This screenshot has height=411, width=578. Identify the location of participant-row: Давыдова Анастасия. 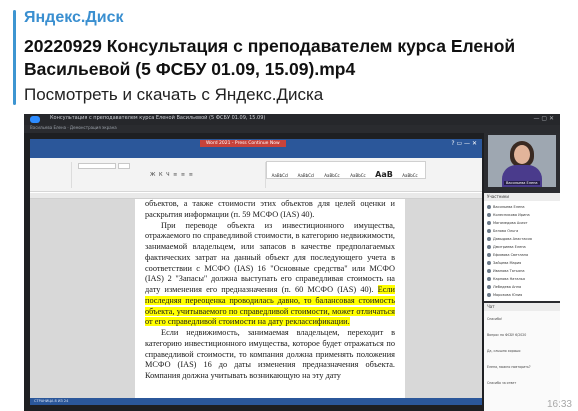
(522, 239).